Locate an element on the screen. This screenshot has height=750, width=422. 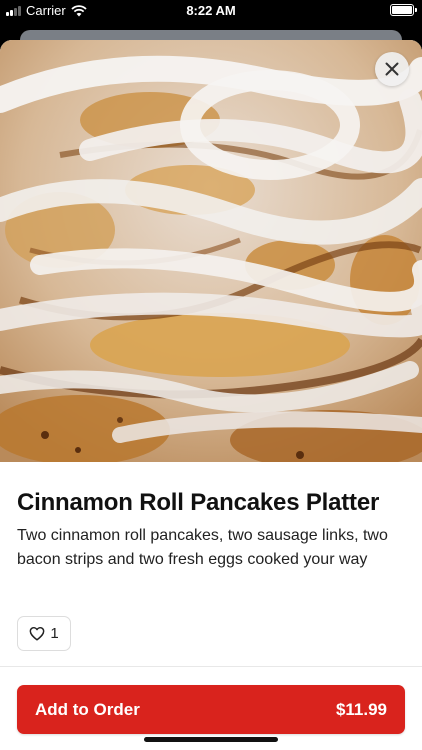
status-bar: Carrier 8:22 AM is located at coordinates (211, 11).